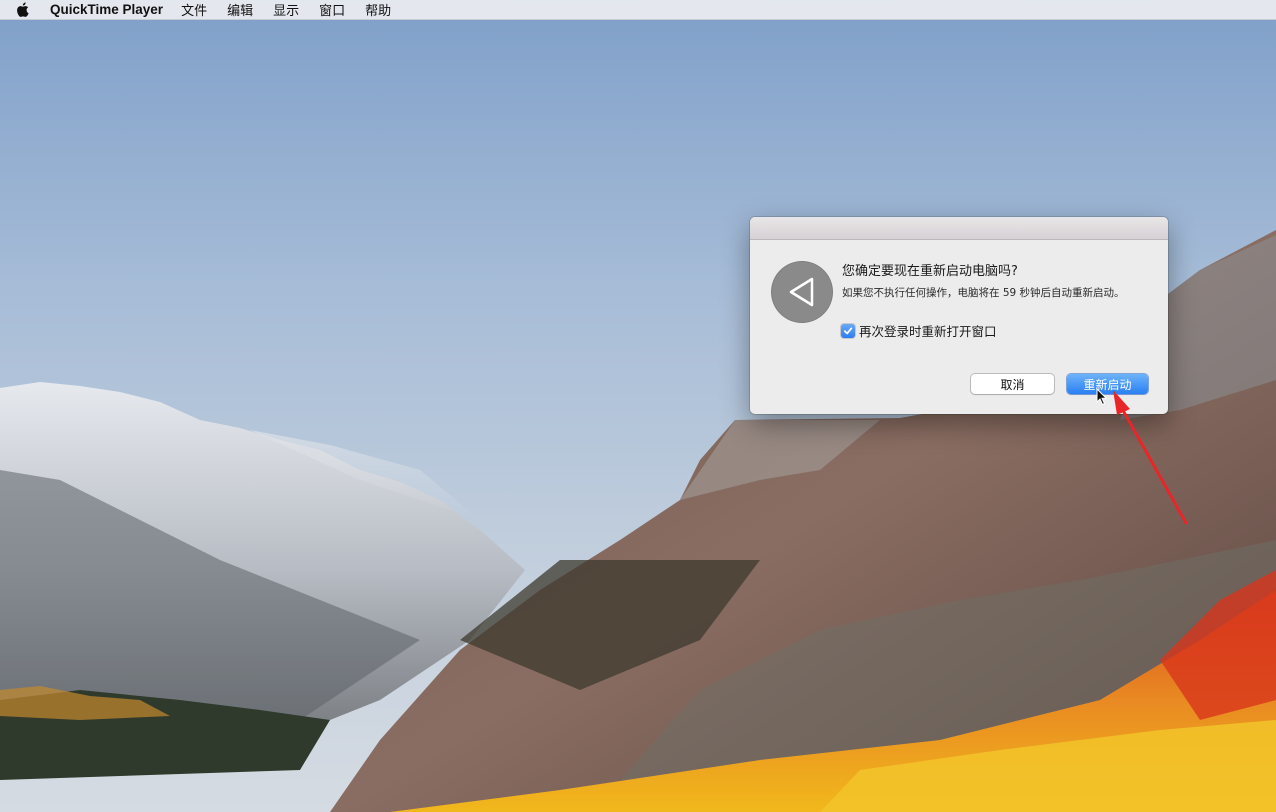  What do you see at coordinates (930, 271) in the screenshot?
I see `dialog-title: 您确定要现在重新启动电脑吗?` at bounding box center [930, 271].